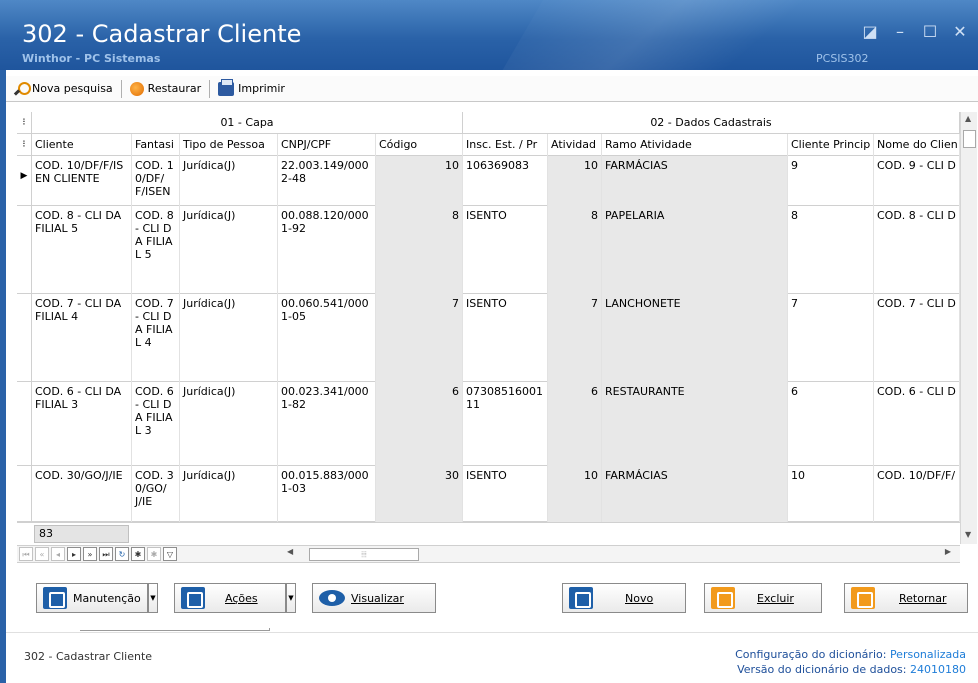 The width and height of the screenshot is (978, 683). What do you see at coordinates (156, 145) in the screenshot?
I see `col-fantasia: Fantasi` at bounding box center [156, 145].